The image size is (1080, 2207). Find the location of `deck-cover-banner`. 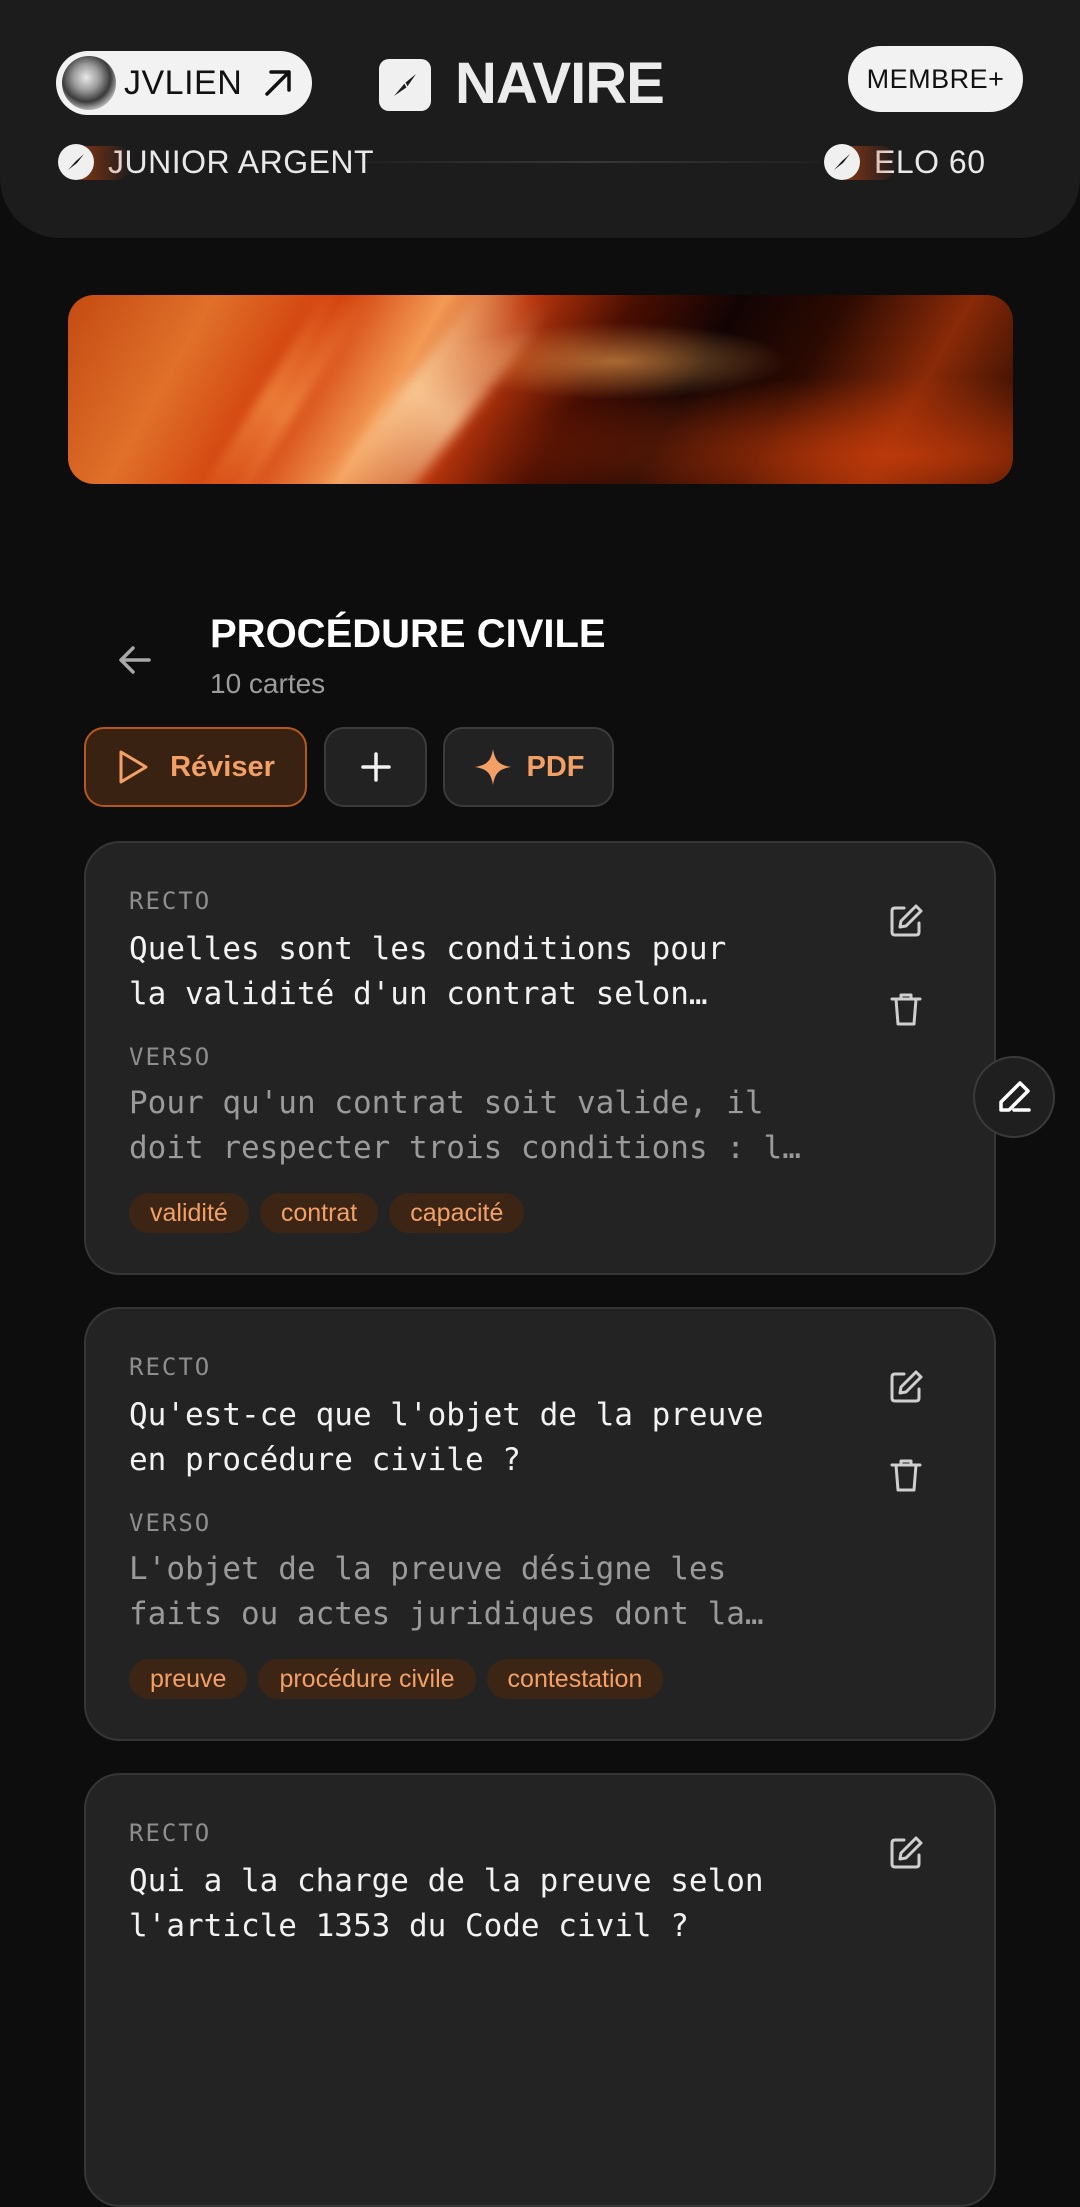

deck-cover-banner is located at coordinates (540, 389).